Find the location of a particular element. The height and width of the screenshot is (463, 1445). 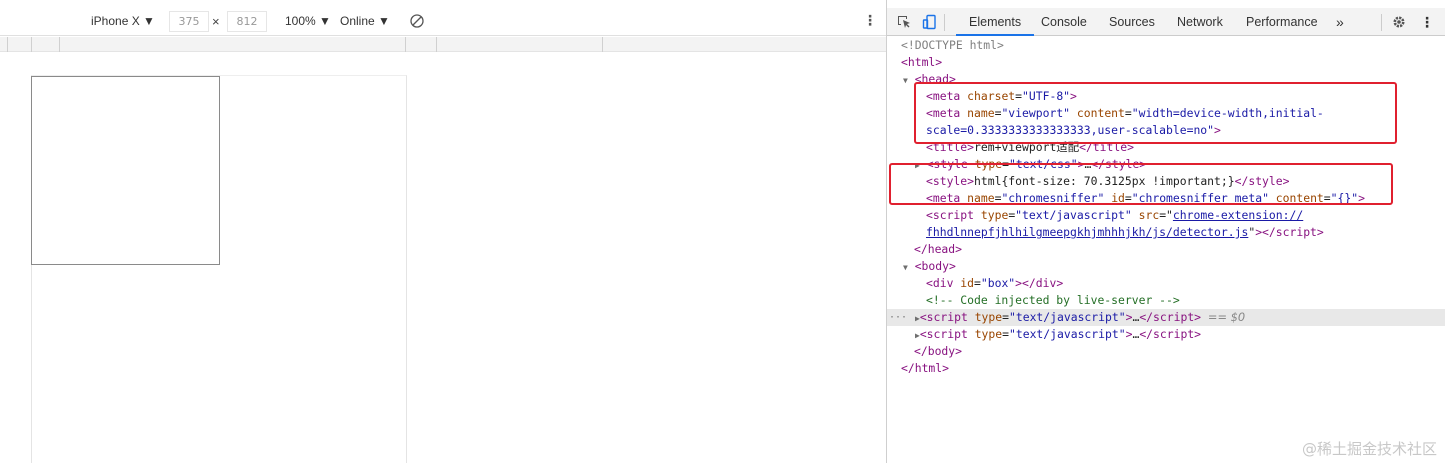

dom-line-body-close: </body> is located at coordinates (1179, 351).